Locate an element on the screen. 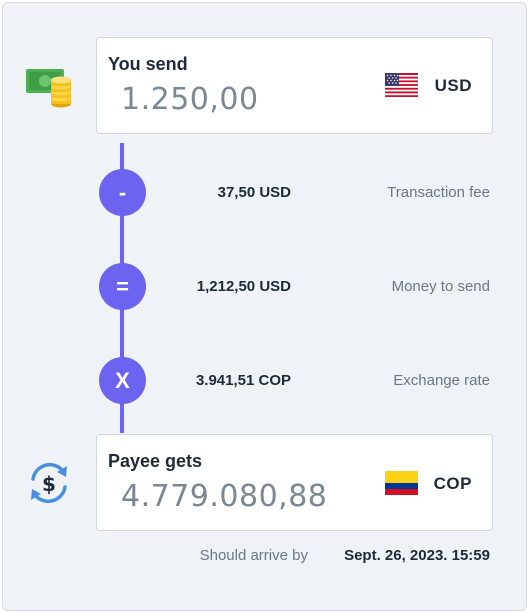 The height and width of the screenshot is (613, 529). transaction-fee-label: Transaction fee is located at coordinates (438, 192).